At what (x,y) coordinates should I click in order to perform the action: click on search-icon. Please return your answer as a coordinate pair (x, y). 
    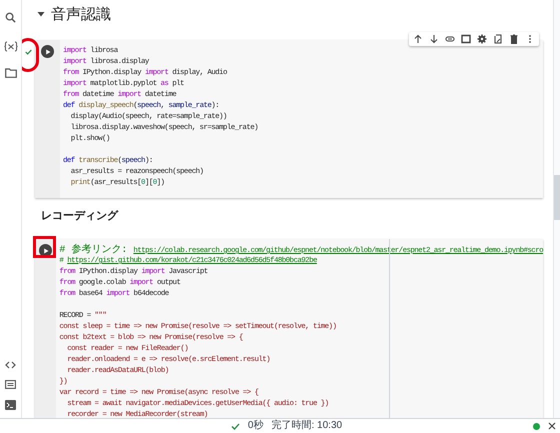
    Looking at the image, I should click on (10, 17).